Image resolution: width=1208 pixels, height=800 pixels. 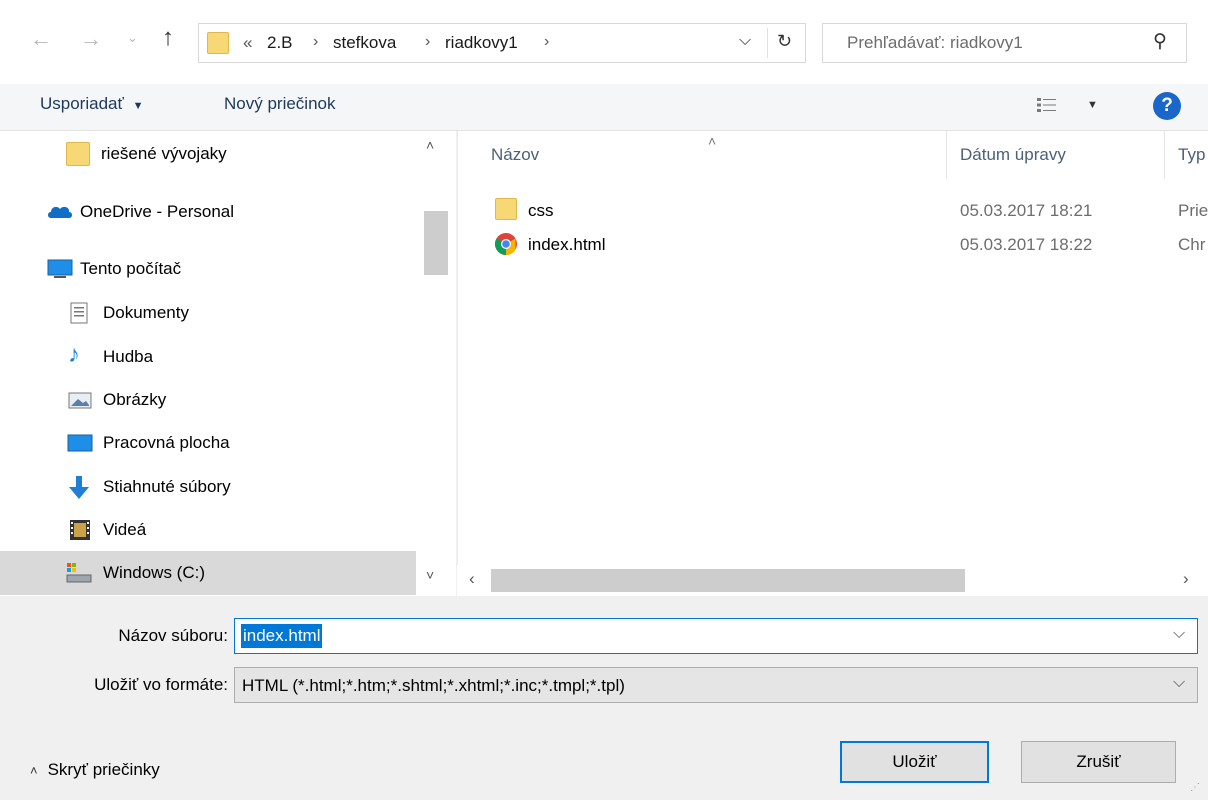 What do you see at coordinates (1092, 105) in the screenshot?
I see `view-caret-down-icon: ▼` at bounding box center [1092, 105].